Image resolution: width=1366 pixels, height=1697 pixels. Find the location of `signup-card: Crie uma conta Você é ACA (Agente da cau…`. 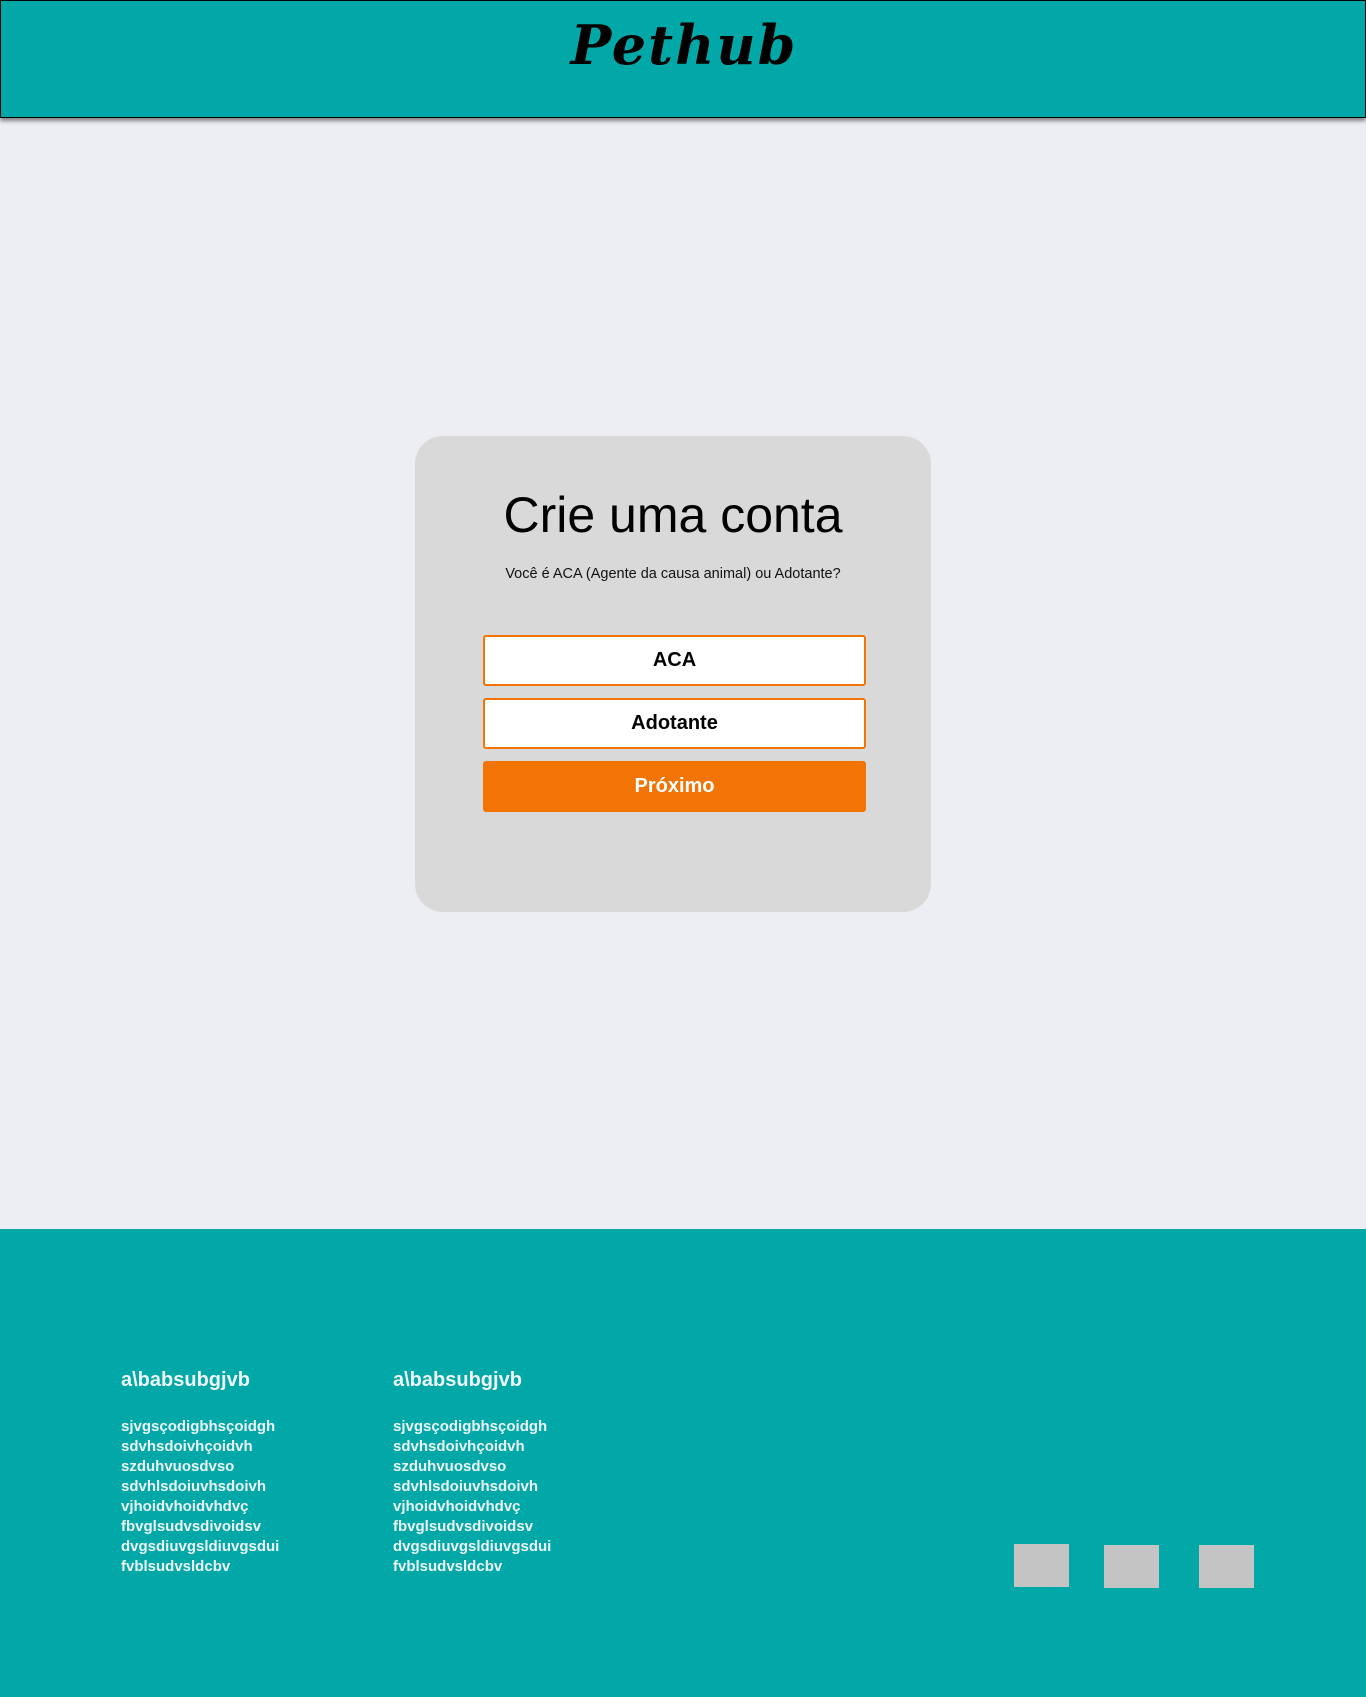

signup-card: Crie uma conta Você é ACA (Agente da cau… is located at coordinates (673, 674).